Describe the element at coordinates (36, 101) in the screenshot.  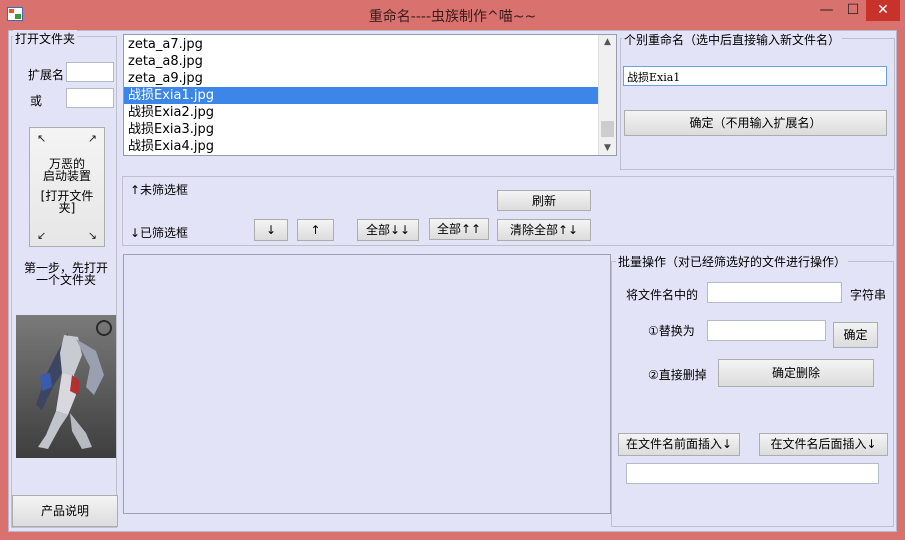
I see `or-label: 或` at that location.